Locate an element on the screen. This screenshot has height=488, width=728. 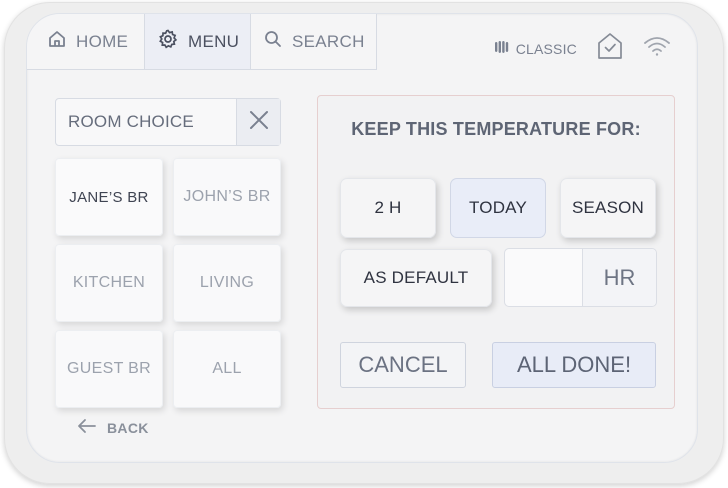
top-nav: HOME MENU SEARCH is located at coordinates (207, 42).